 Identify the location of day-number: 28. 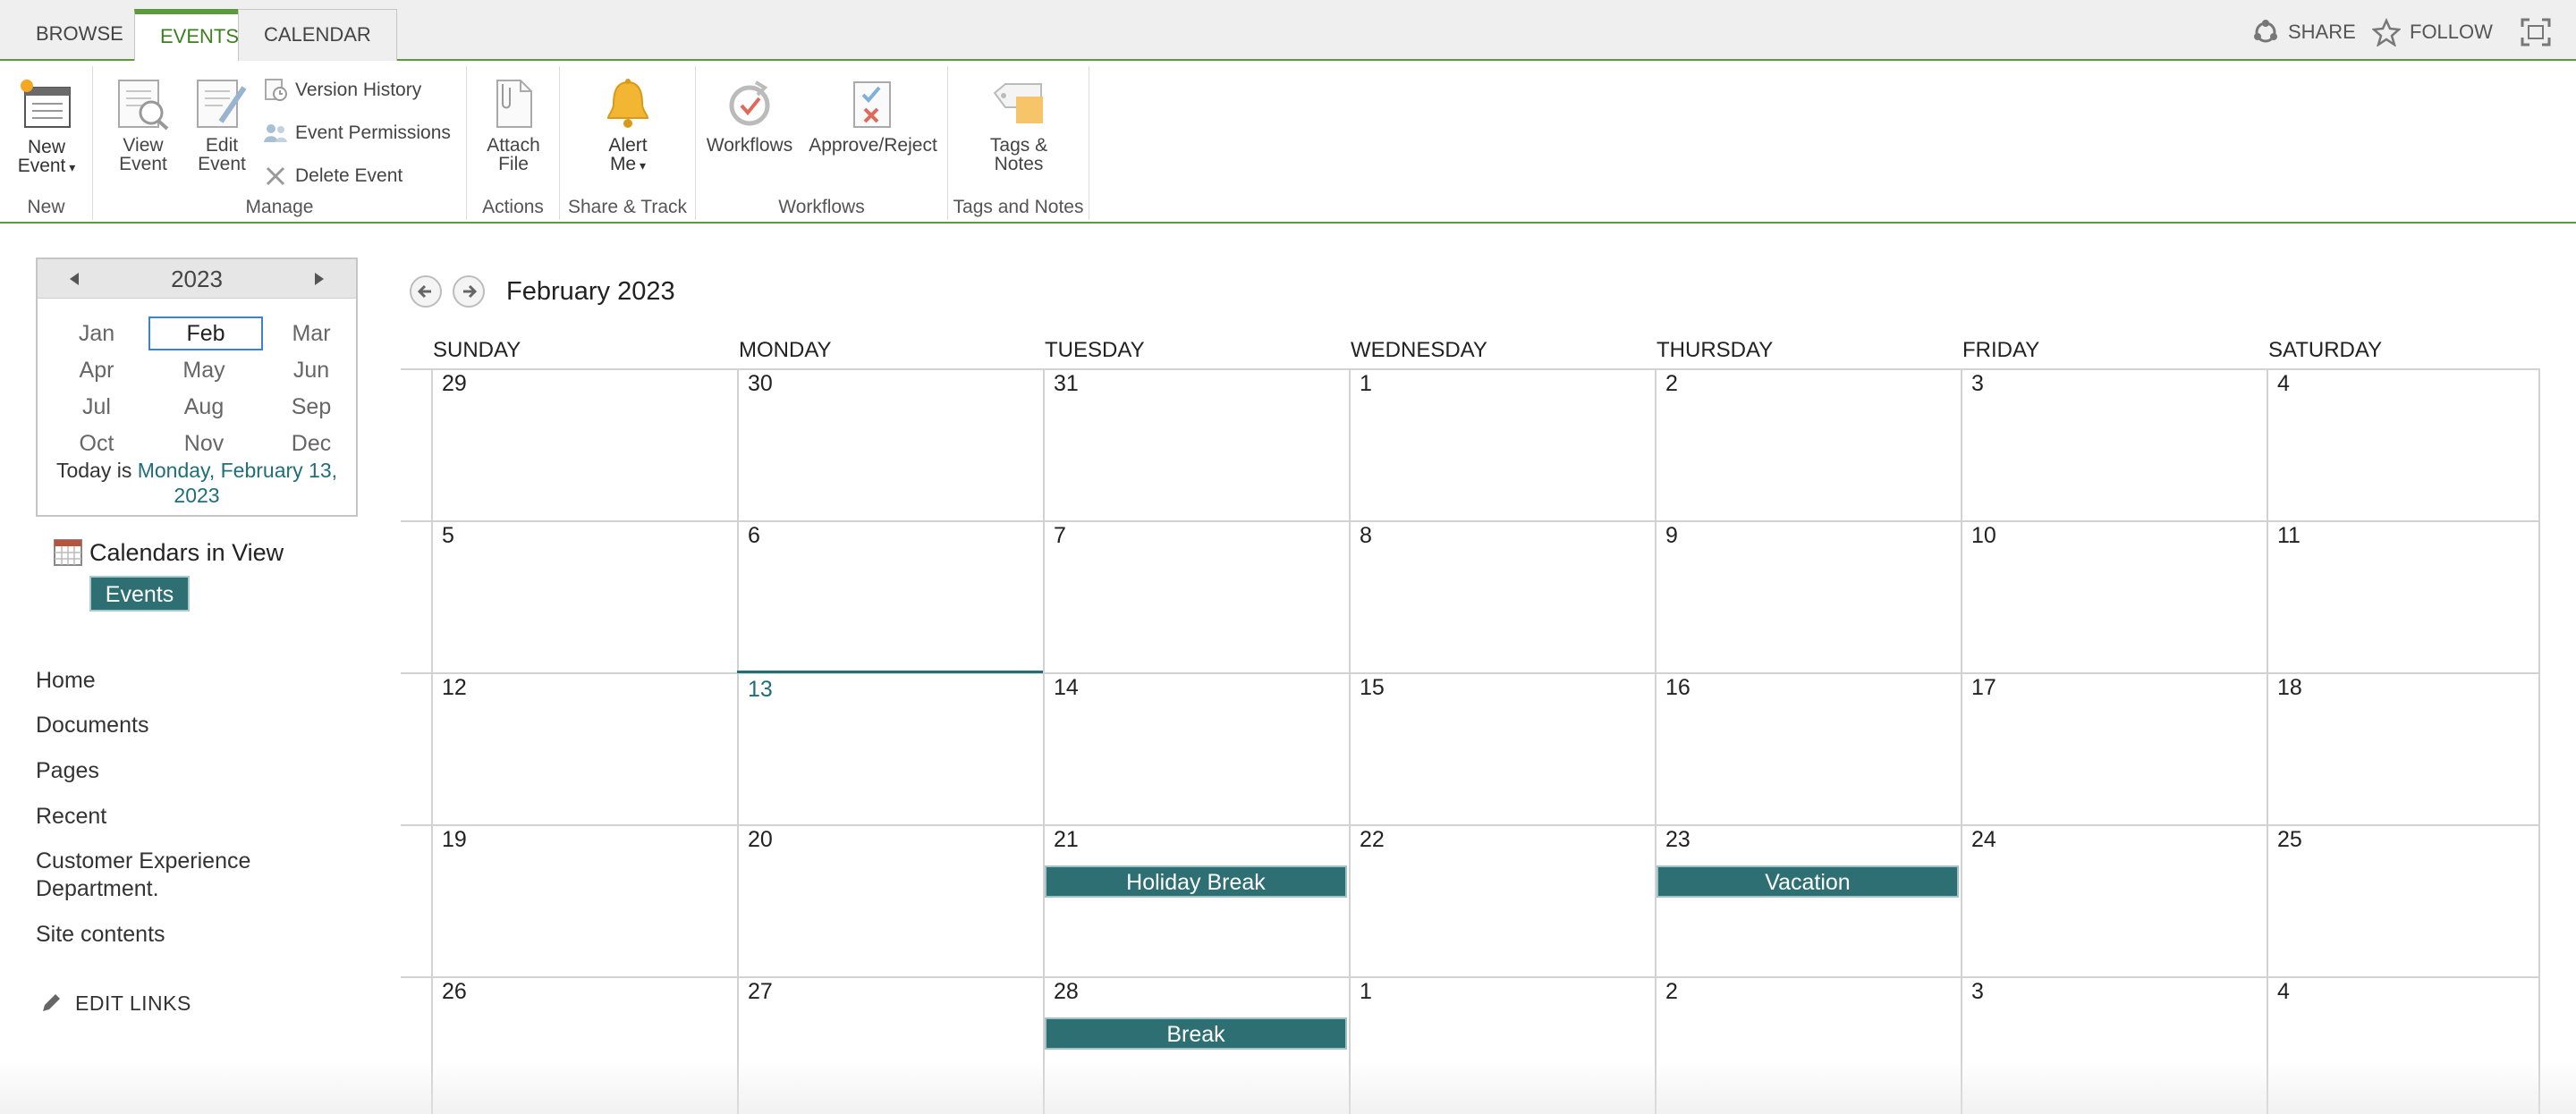
(1066, 991).